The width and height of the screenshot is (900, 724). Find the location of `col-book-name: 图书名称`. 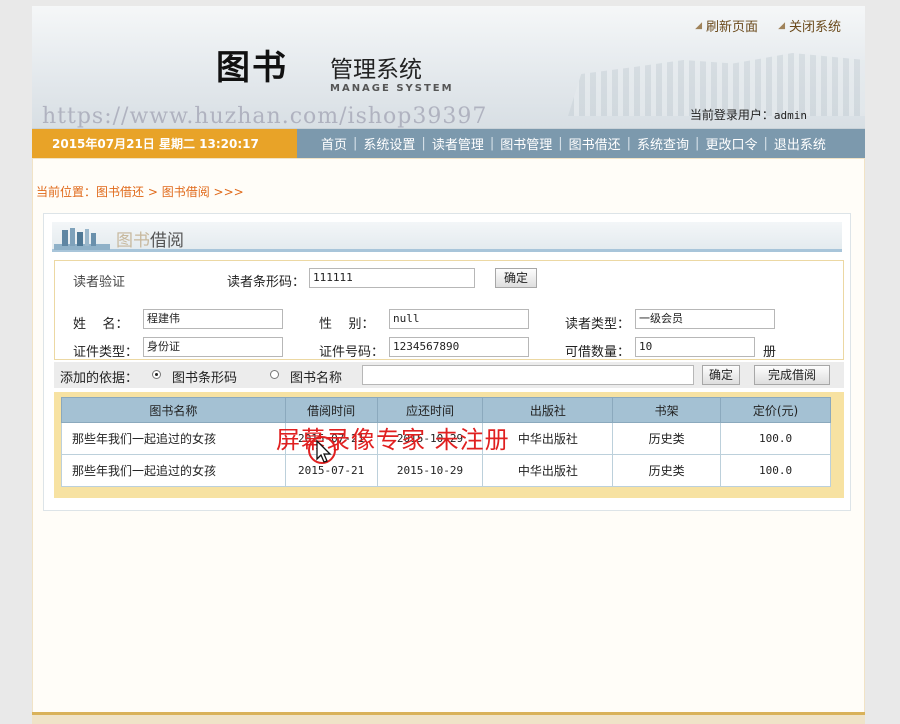

col-book-name: 图书名称 is located at coordinates (173, 410).